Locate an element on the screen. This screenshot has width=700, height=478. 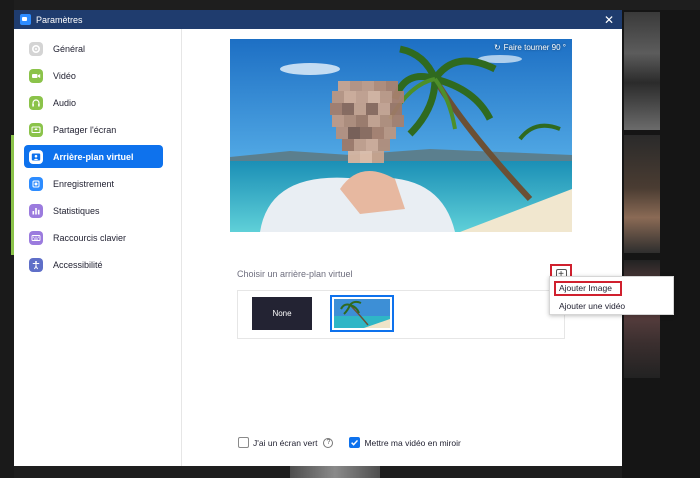
background-beach-option is located at coordinates (362, 313).